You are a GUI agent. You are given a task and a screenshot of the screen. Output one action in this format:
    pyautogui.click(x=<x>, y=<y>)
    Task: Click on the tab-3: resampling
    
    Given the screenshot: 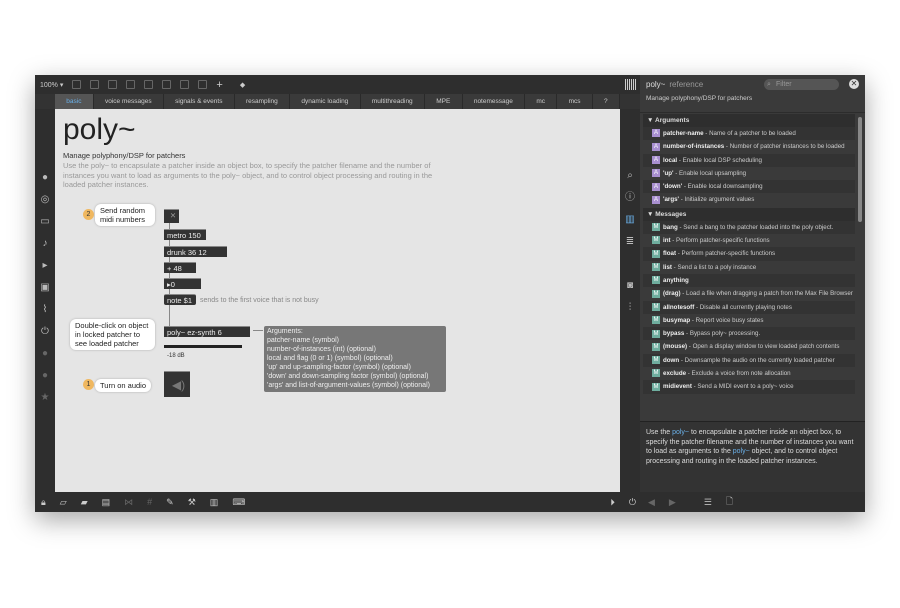 What is the action you would take?
    pyautogui.click(x=263, y=101)
    